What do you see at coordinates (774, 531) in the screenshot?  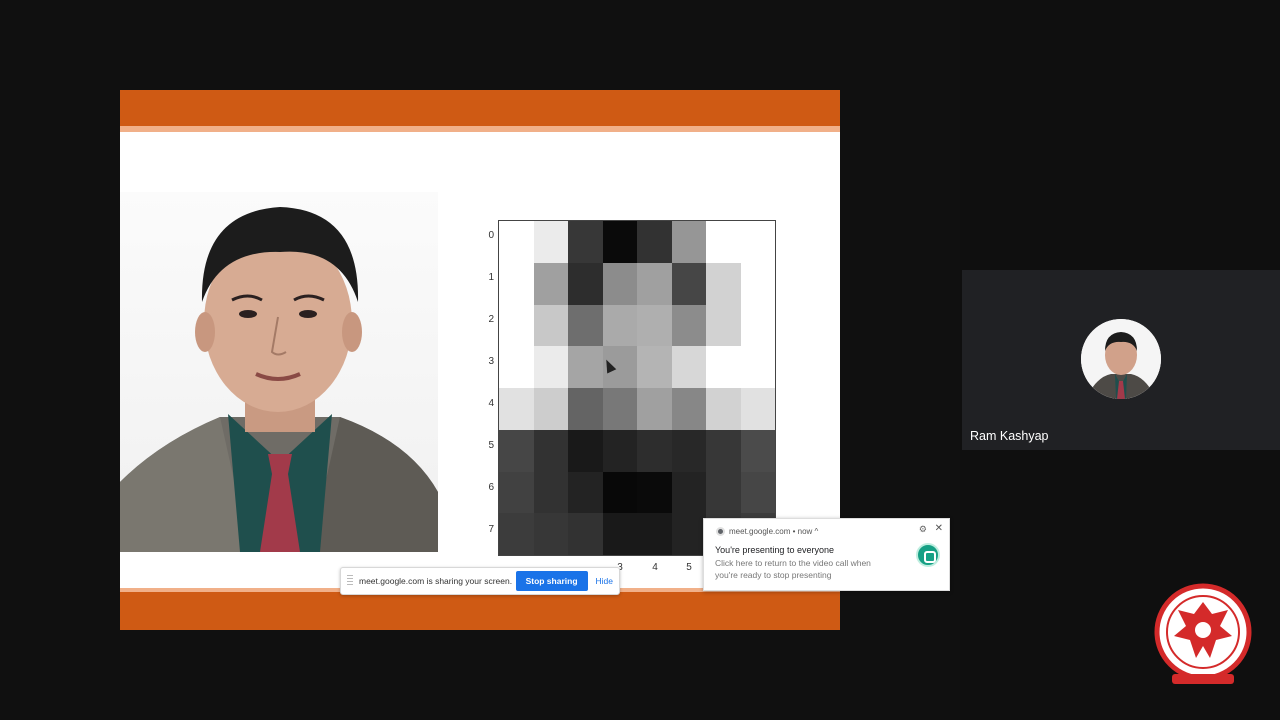 I see `notification-source-text: meet.google.com • now ^` at bounding box center [774, 531].